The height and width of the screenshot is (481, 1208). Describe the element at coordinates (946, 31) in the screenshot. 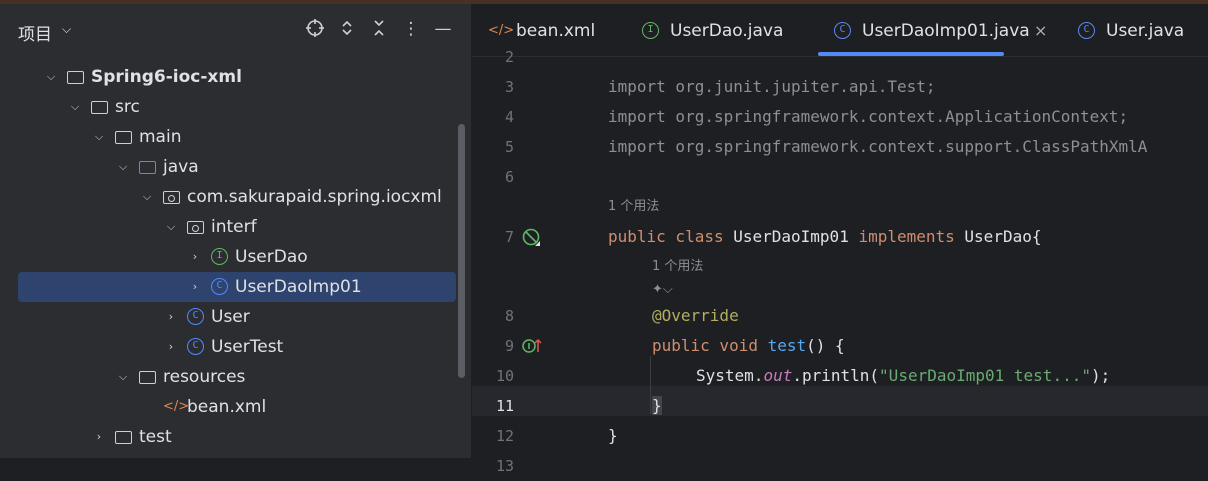

I see `tab-label: UserDaoImp01.java` at that location.